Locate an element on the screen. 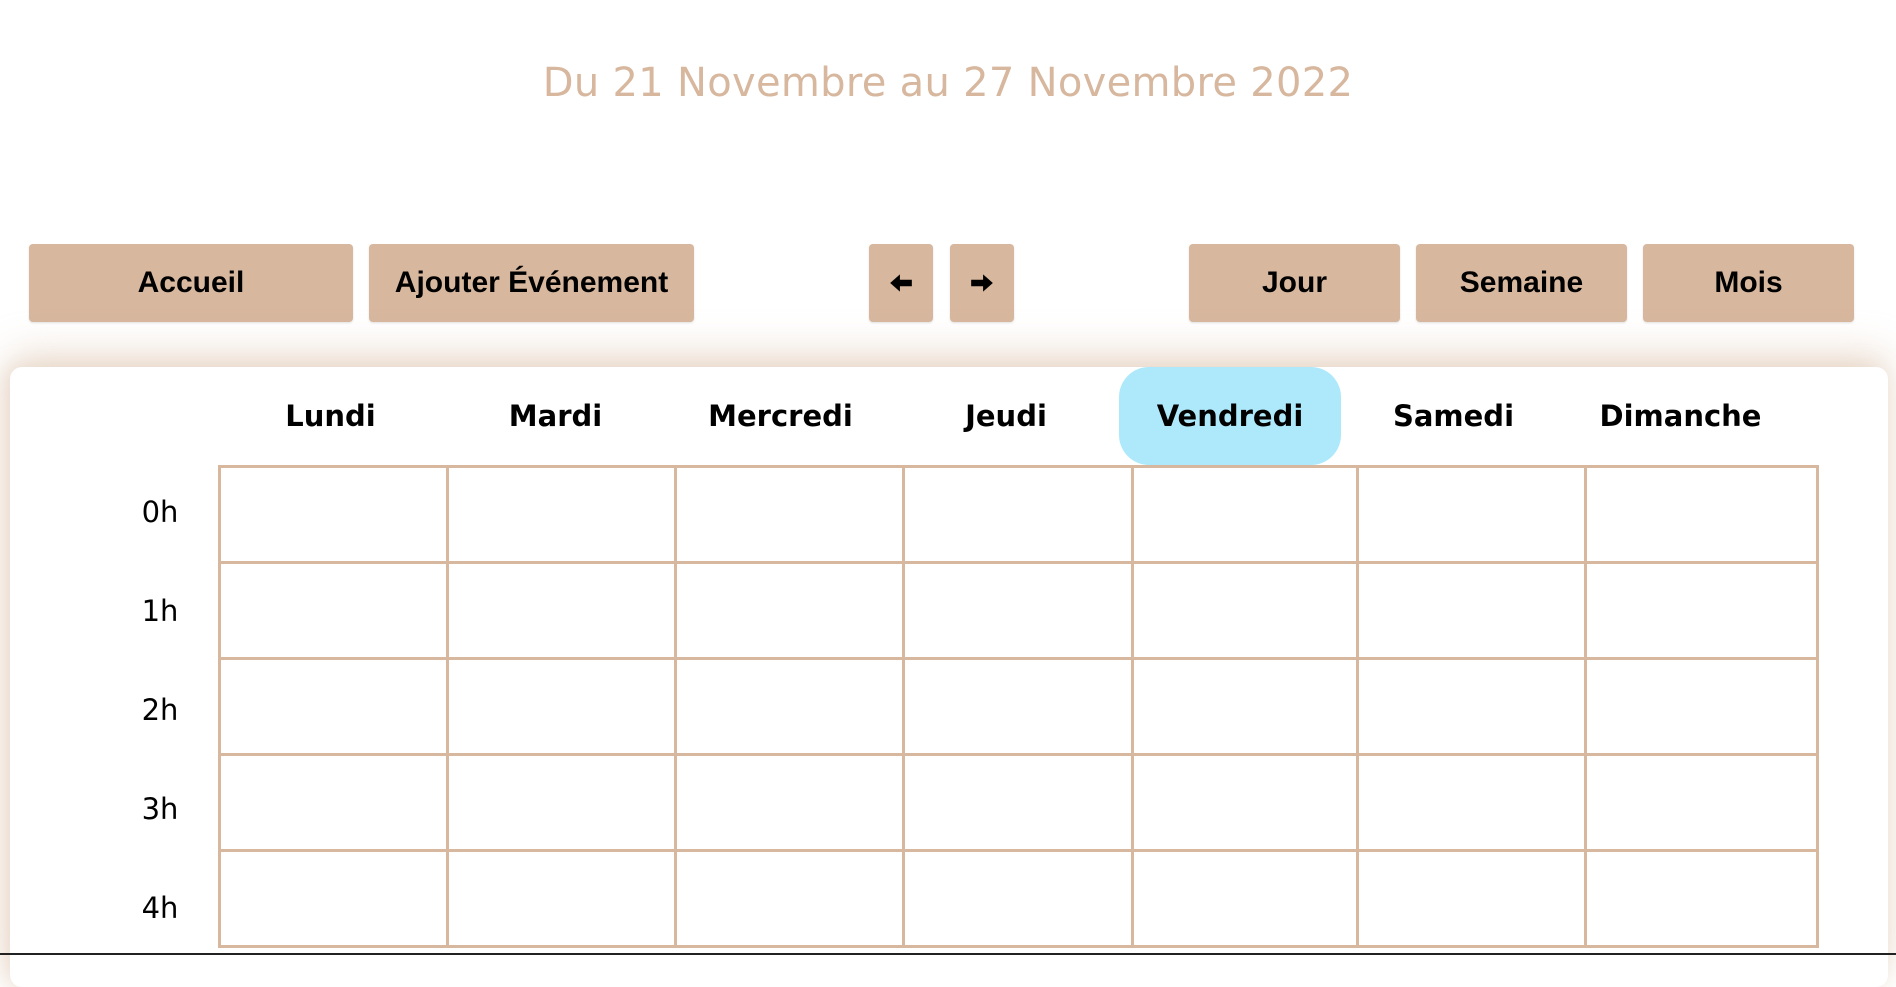 Image resolution: width=1896 pixels, height=987 pixels. arrow-left-icon is located at coordinates (901, 283).